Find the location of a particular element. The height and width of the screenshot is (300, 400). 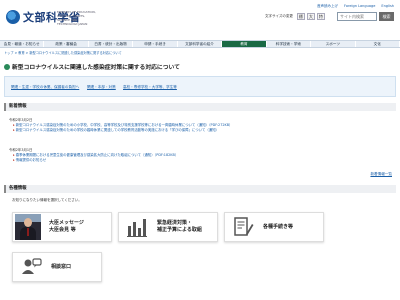

gnav-item-press: 会見・報道・お知らせ is located at coordinates (22, 44).